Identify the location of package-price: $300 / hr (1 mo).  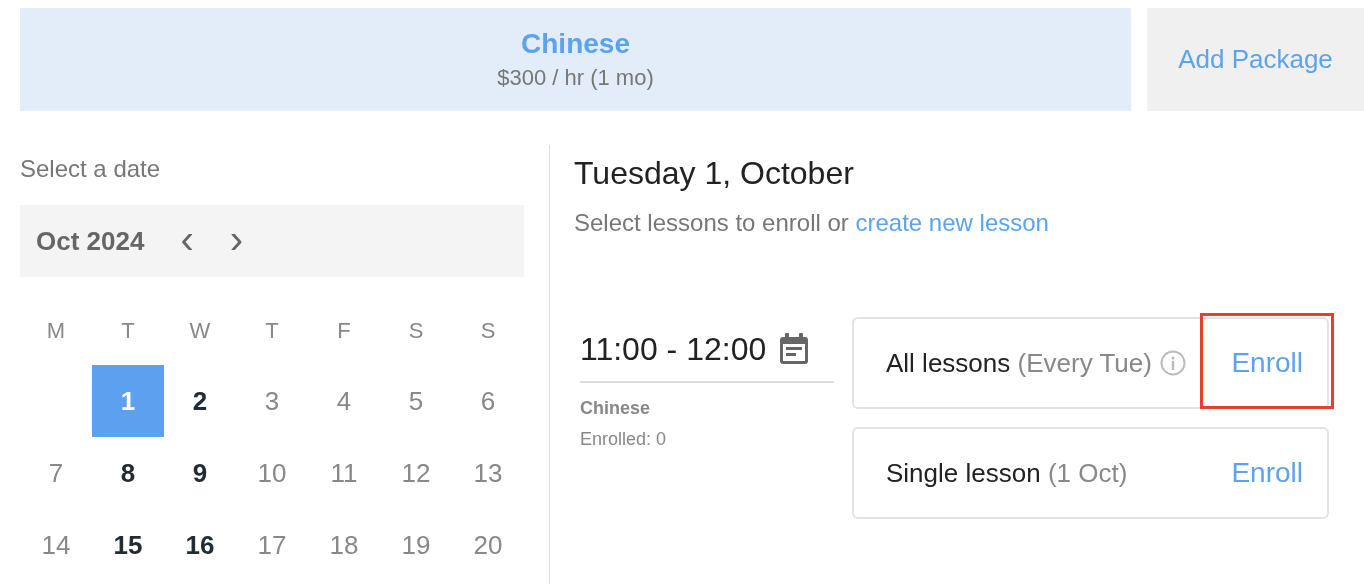
(575, 77).